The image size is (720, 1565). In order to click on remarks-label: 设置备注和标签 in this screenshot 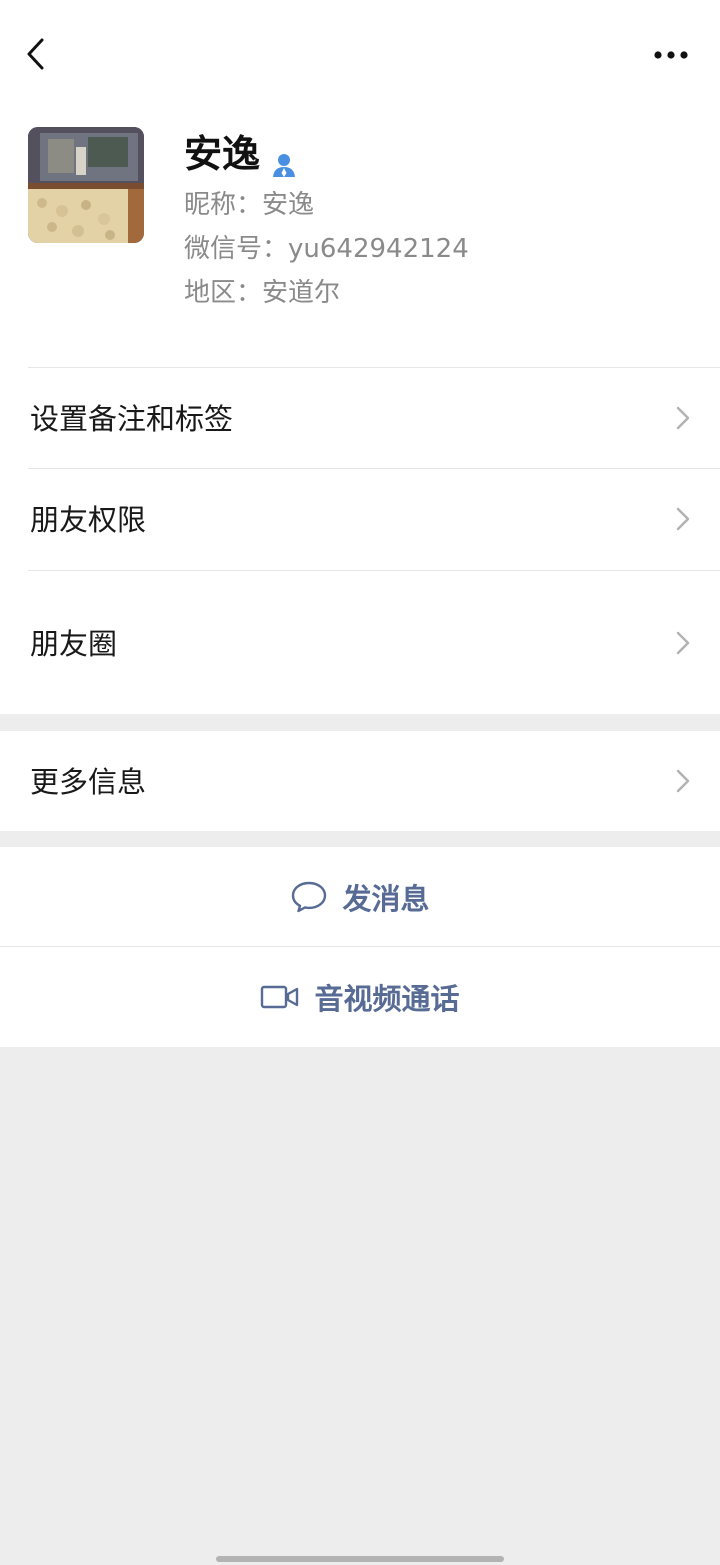, I will do `click(132, 419)`.